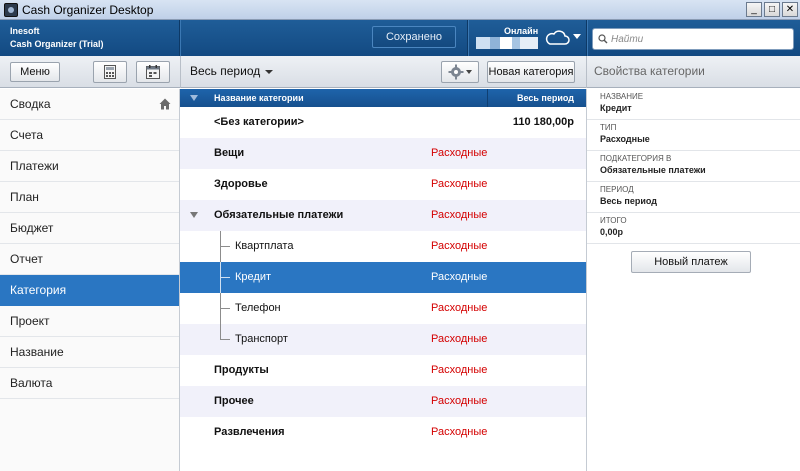 This screenshot has height=471, width=800. I want to click on search-box, so click(693, 39).